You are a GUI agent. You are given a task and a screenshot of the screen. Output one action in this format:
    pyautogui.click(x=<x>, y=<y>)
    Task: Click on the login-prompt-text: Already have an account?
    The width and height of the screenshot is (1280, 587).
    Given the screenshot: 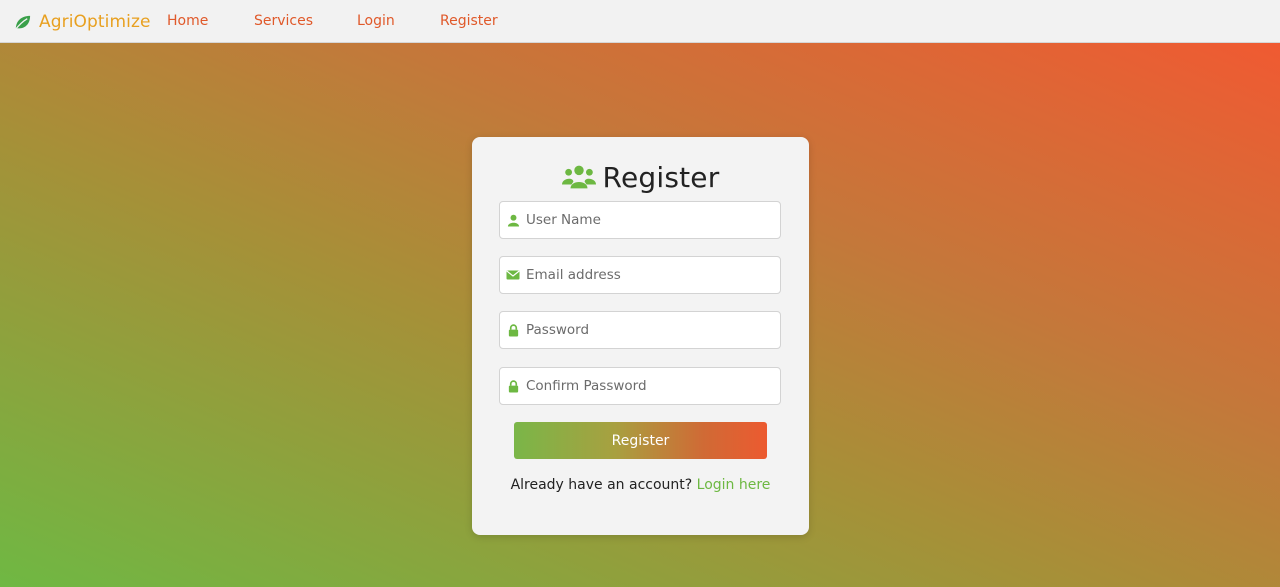 What is the action you would take?
    pyautogui.click(x=601, y=485)
    